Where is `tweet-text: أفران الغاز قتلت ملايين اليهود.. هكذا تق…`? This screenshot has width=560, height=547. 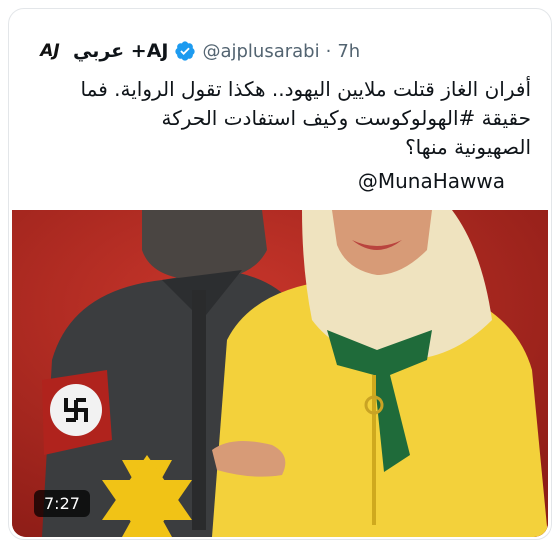 tweet-text: أفران الغاز قتلت ملايين اليهود.. هكذا تق… is located at coordinates (280, 118).